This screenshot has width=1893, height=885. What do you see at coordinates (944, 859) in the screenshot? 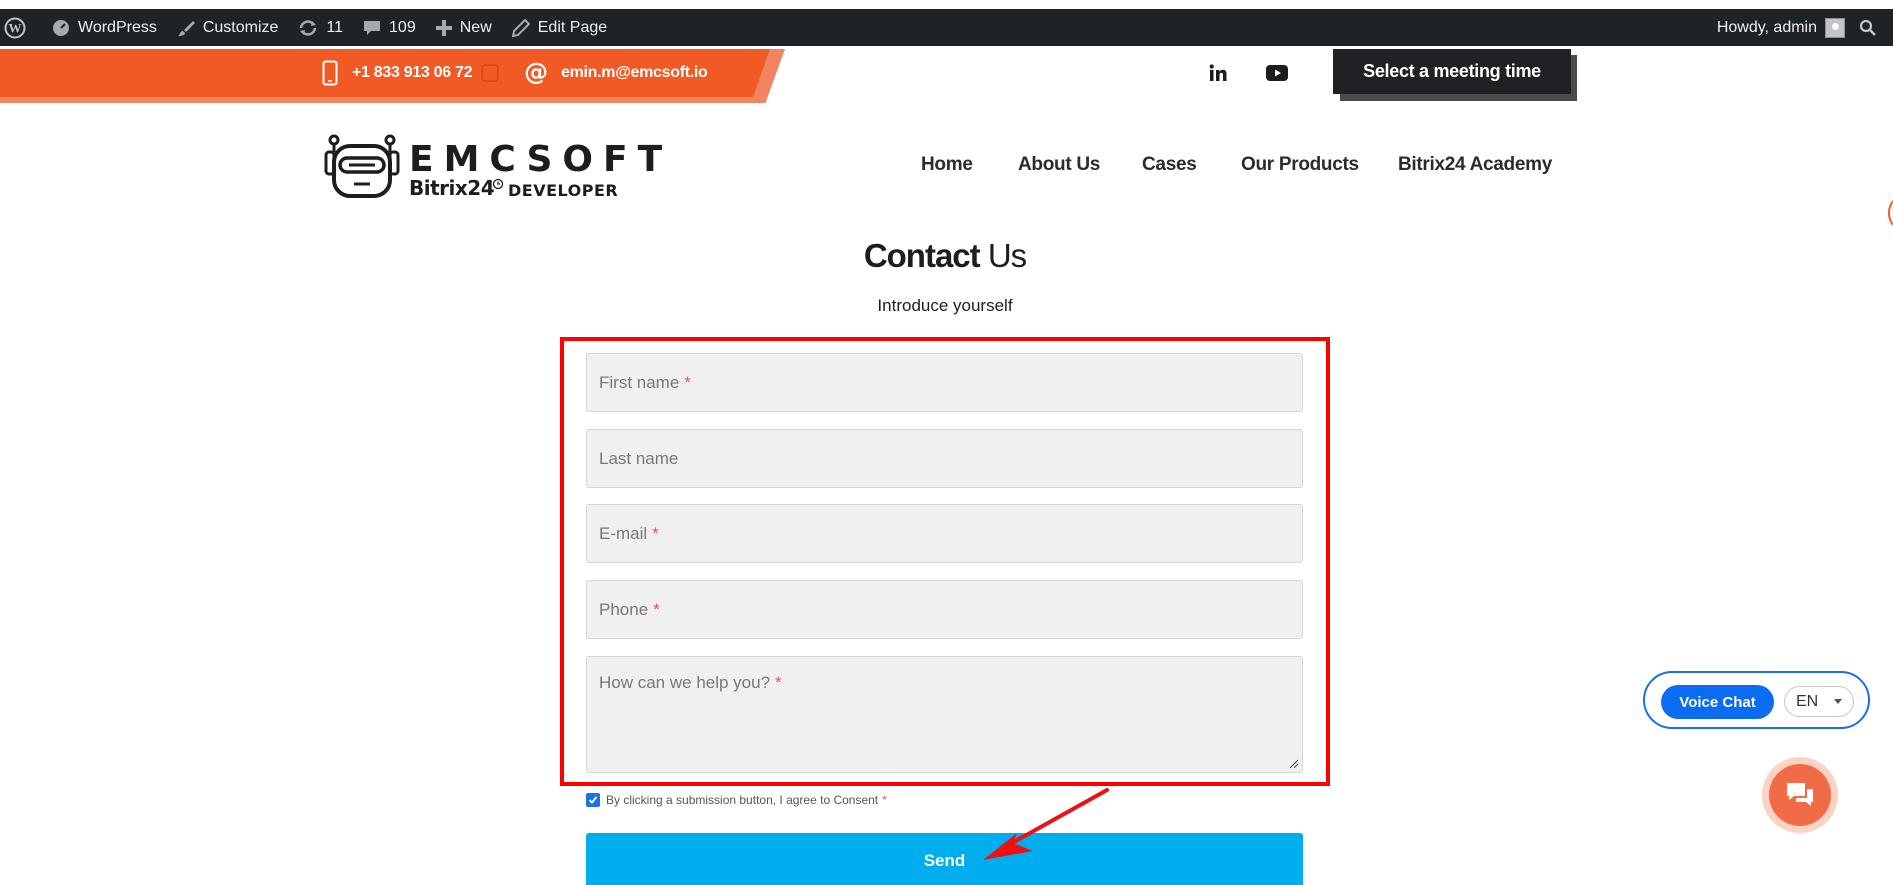
I see `send-button: Send` at bounding box center [944, 859].